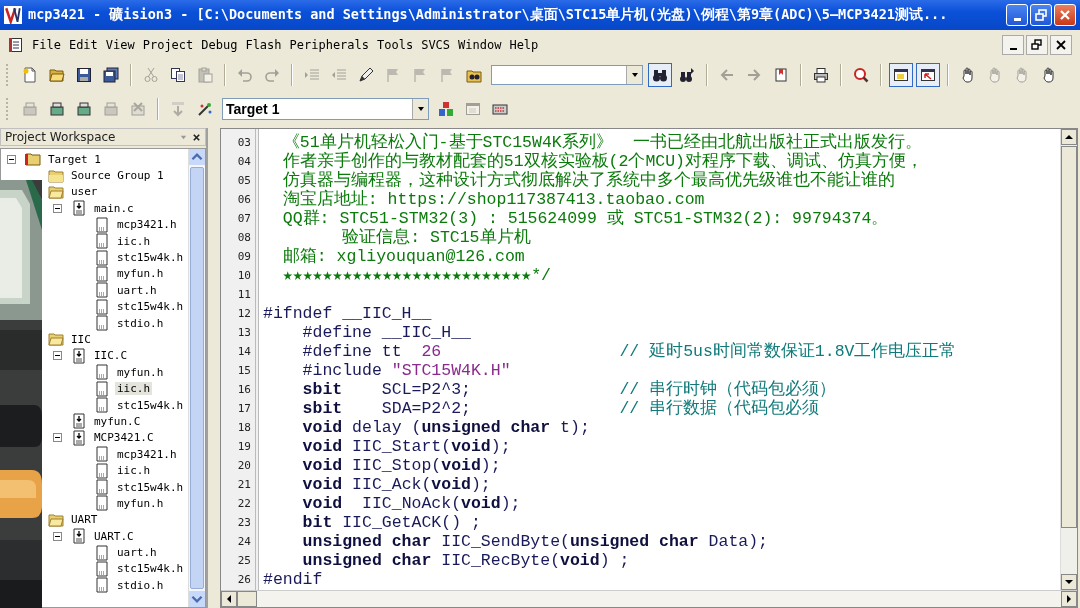  What do you see at coordinates (1013, 45) in the screenshot?
I see `minimize-button` at bounding box center [1013, 45].